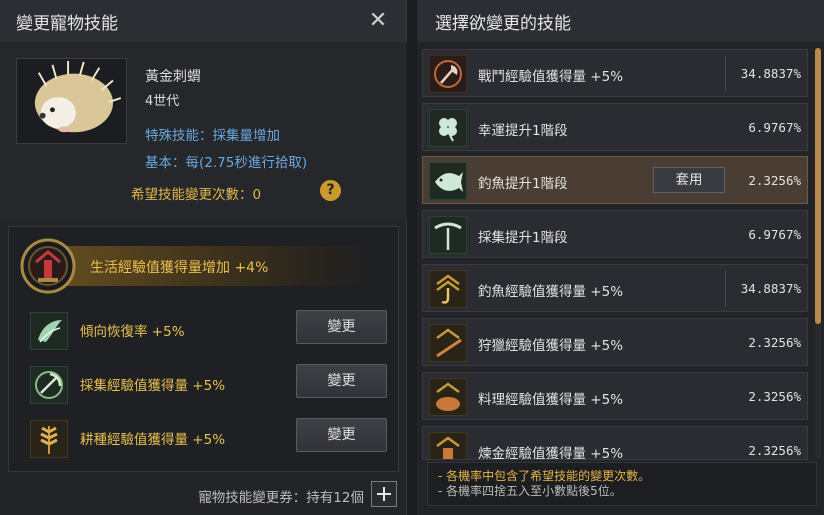 This screenshot has width=824, height=515. Describe the element at coordinates (49, 331) in the screenshot. I see `wing-icon` at that location.